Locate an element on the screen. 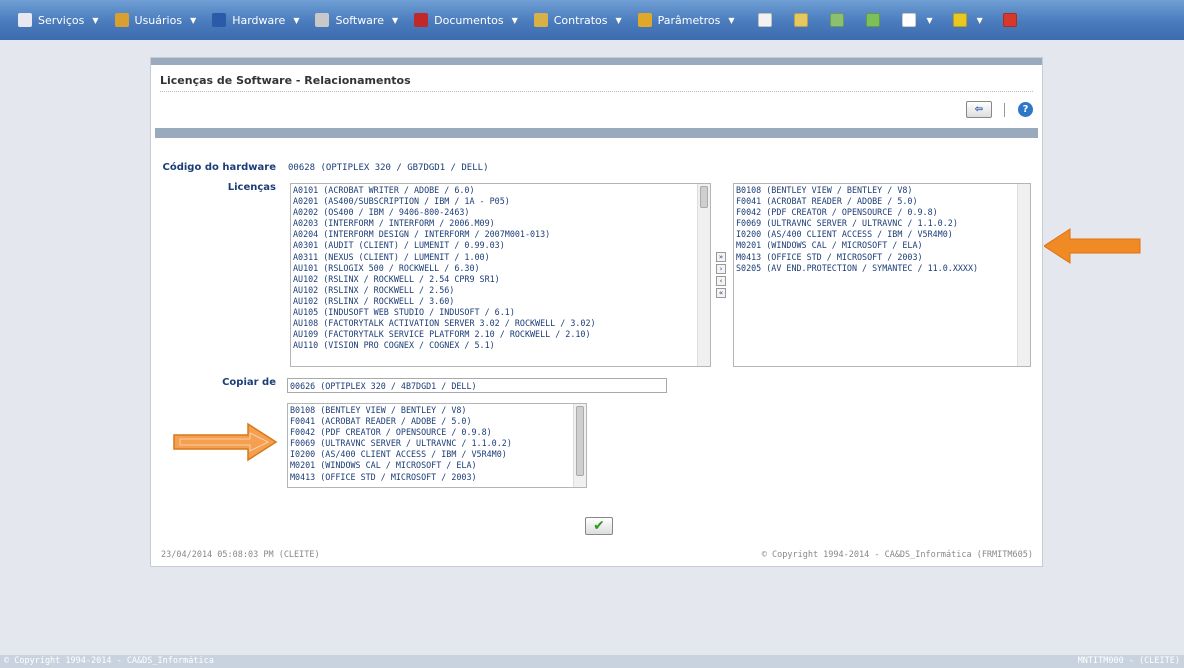  software-icon is located at coordinates (322, 20).